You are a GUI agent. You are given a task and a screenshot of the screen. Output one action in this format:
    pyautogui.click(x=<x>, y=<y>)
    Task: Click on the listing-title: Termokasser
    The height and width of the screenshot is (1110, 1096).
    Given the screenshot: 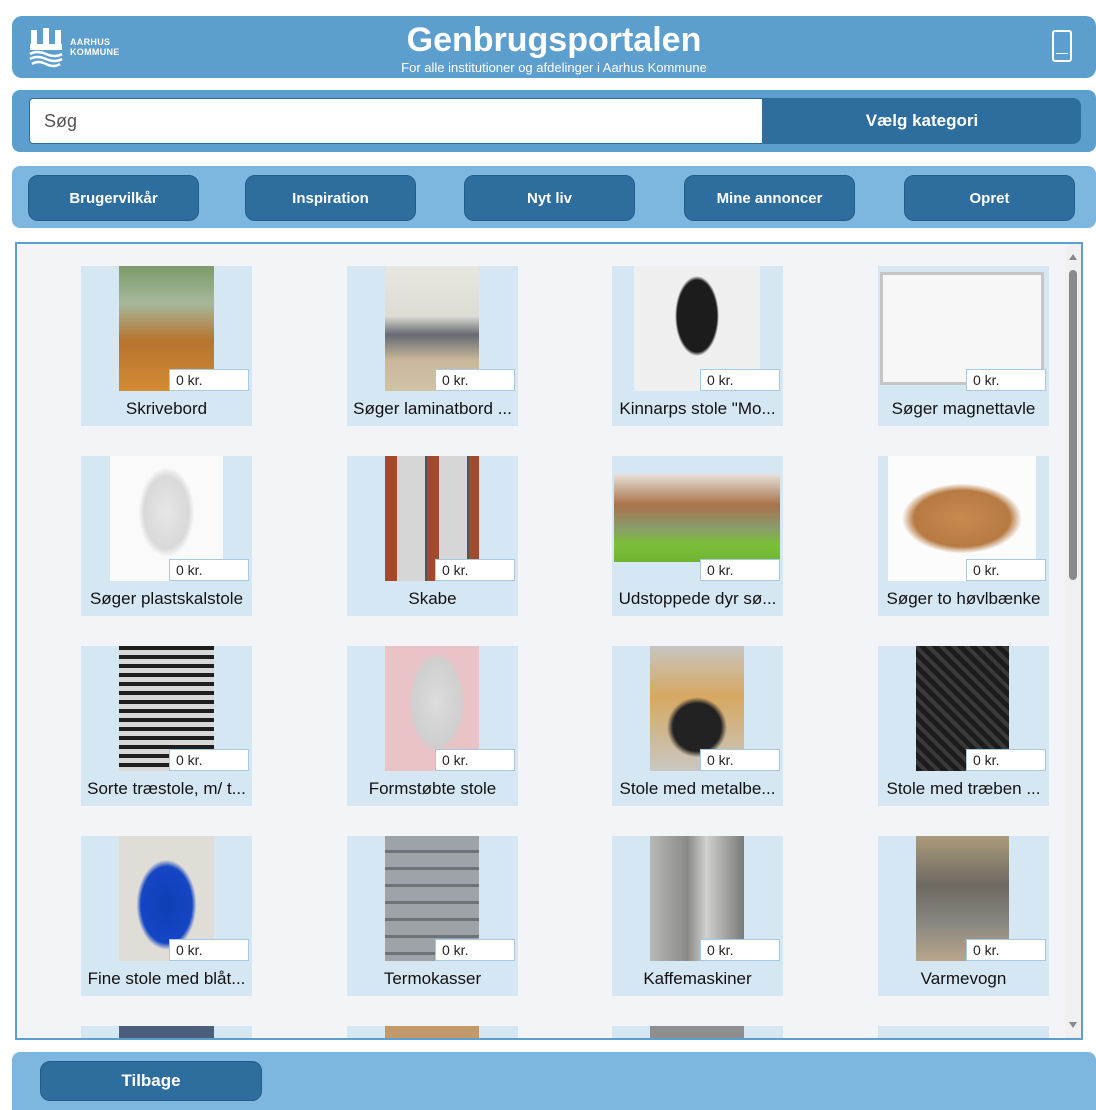 What is the action you would take?
    pyautogui.click(x=432, y=978)
    